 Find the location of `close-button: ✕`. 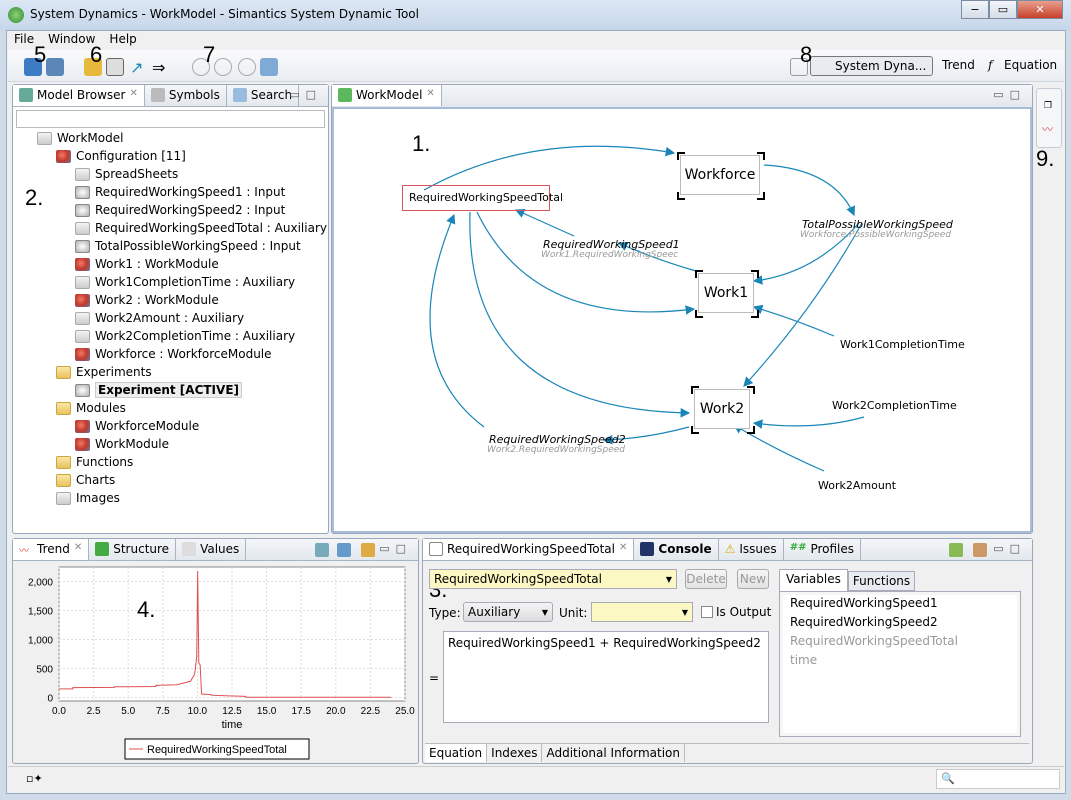

close-button: ✕ is located at coordinates (1040, 9).